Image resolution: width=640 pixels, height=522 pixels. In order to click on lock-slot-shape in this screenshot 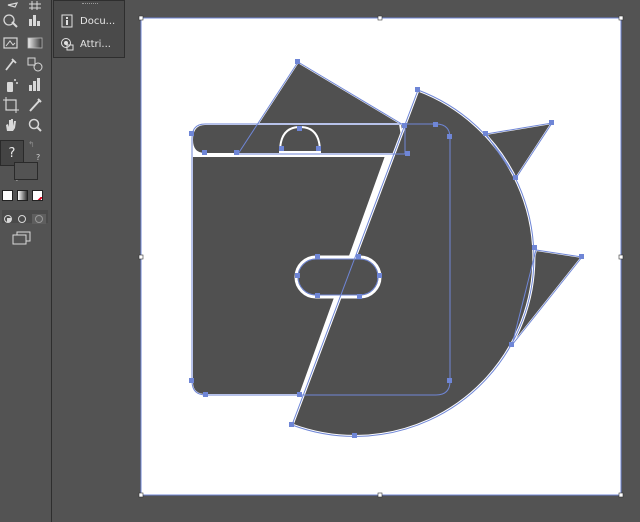, I will do `click(338, 277)`.